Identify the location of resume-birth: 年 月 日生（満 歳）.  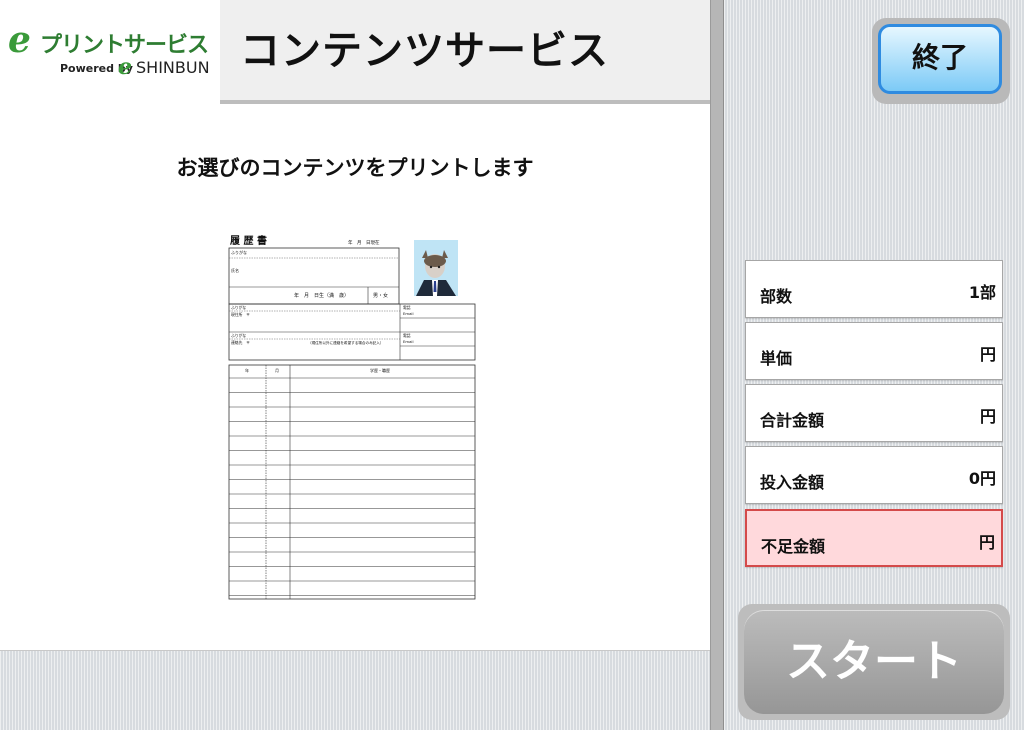
(321, 295).